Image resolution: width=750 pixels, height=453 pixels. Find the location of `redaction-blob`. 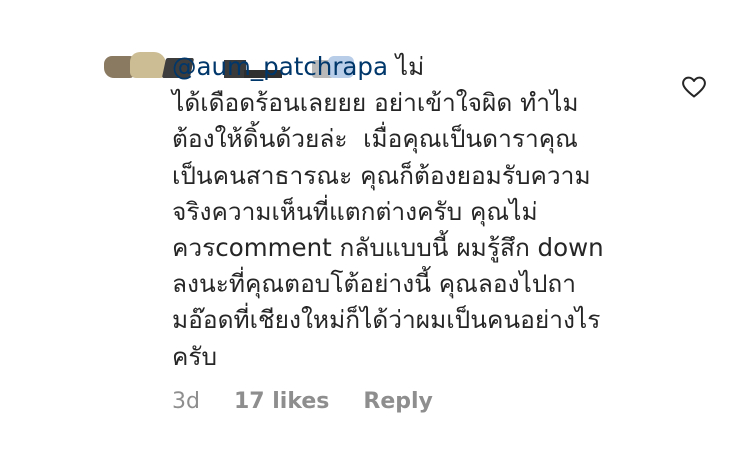

redaction-blob is located at coordinates (148, 65).